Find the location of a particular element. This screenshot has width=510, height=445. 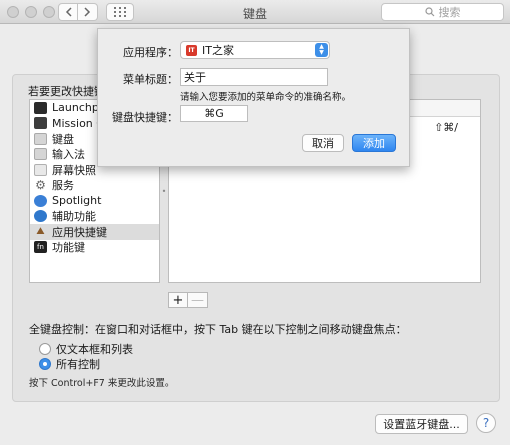

mission-control-icon is located at coordinates (40, 123).